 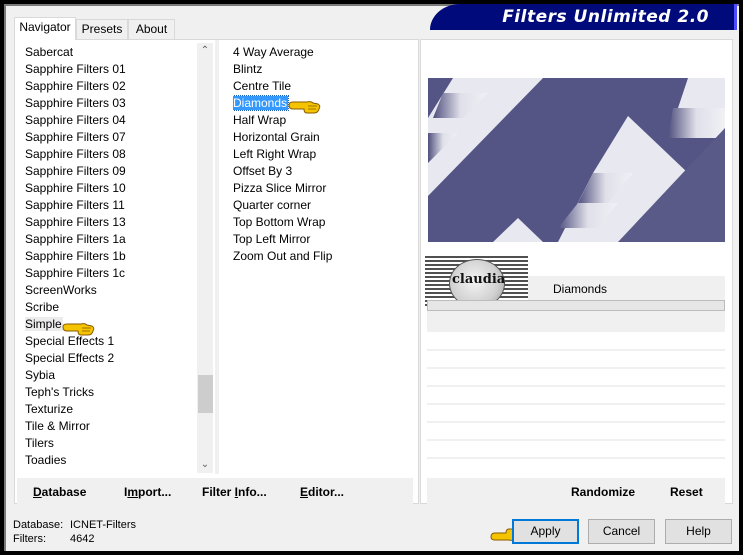 I want to click on filters-count: 4642, so click(x=82, y=539).